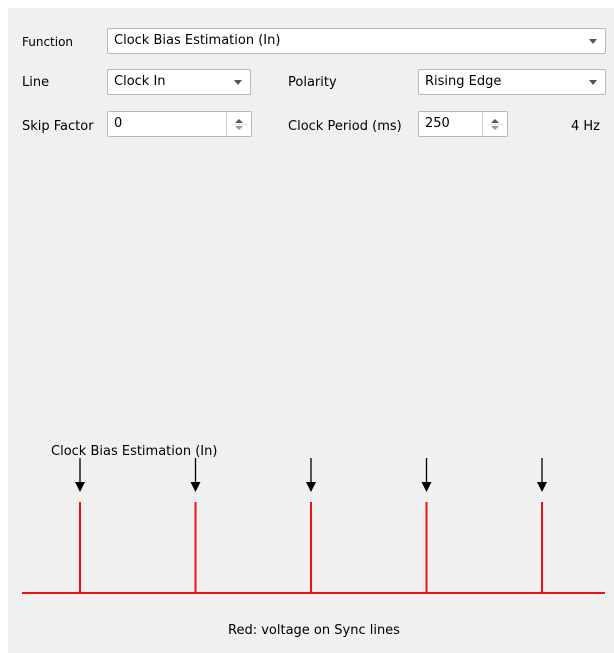  What do you see at coordinates (134, 451) in the screenshot?
I see `diagram-title: Clock Bias Estimation (In)` at bounding box center [134, 451].